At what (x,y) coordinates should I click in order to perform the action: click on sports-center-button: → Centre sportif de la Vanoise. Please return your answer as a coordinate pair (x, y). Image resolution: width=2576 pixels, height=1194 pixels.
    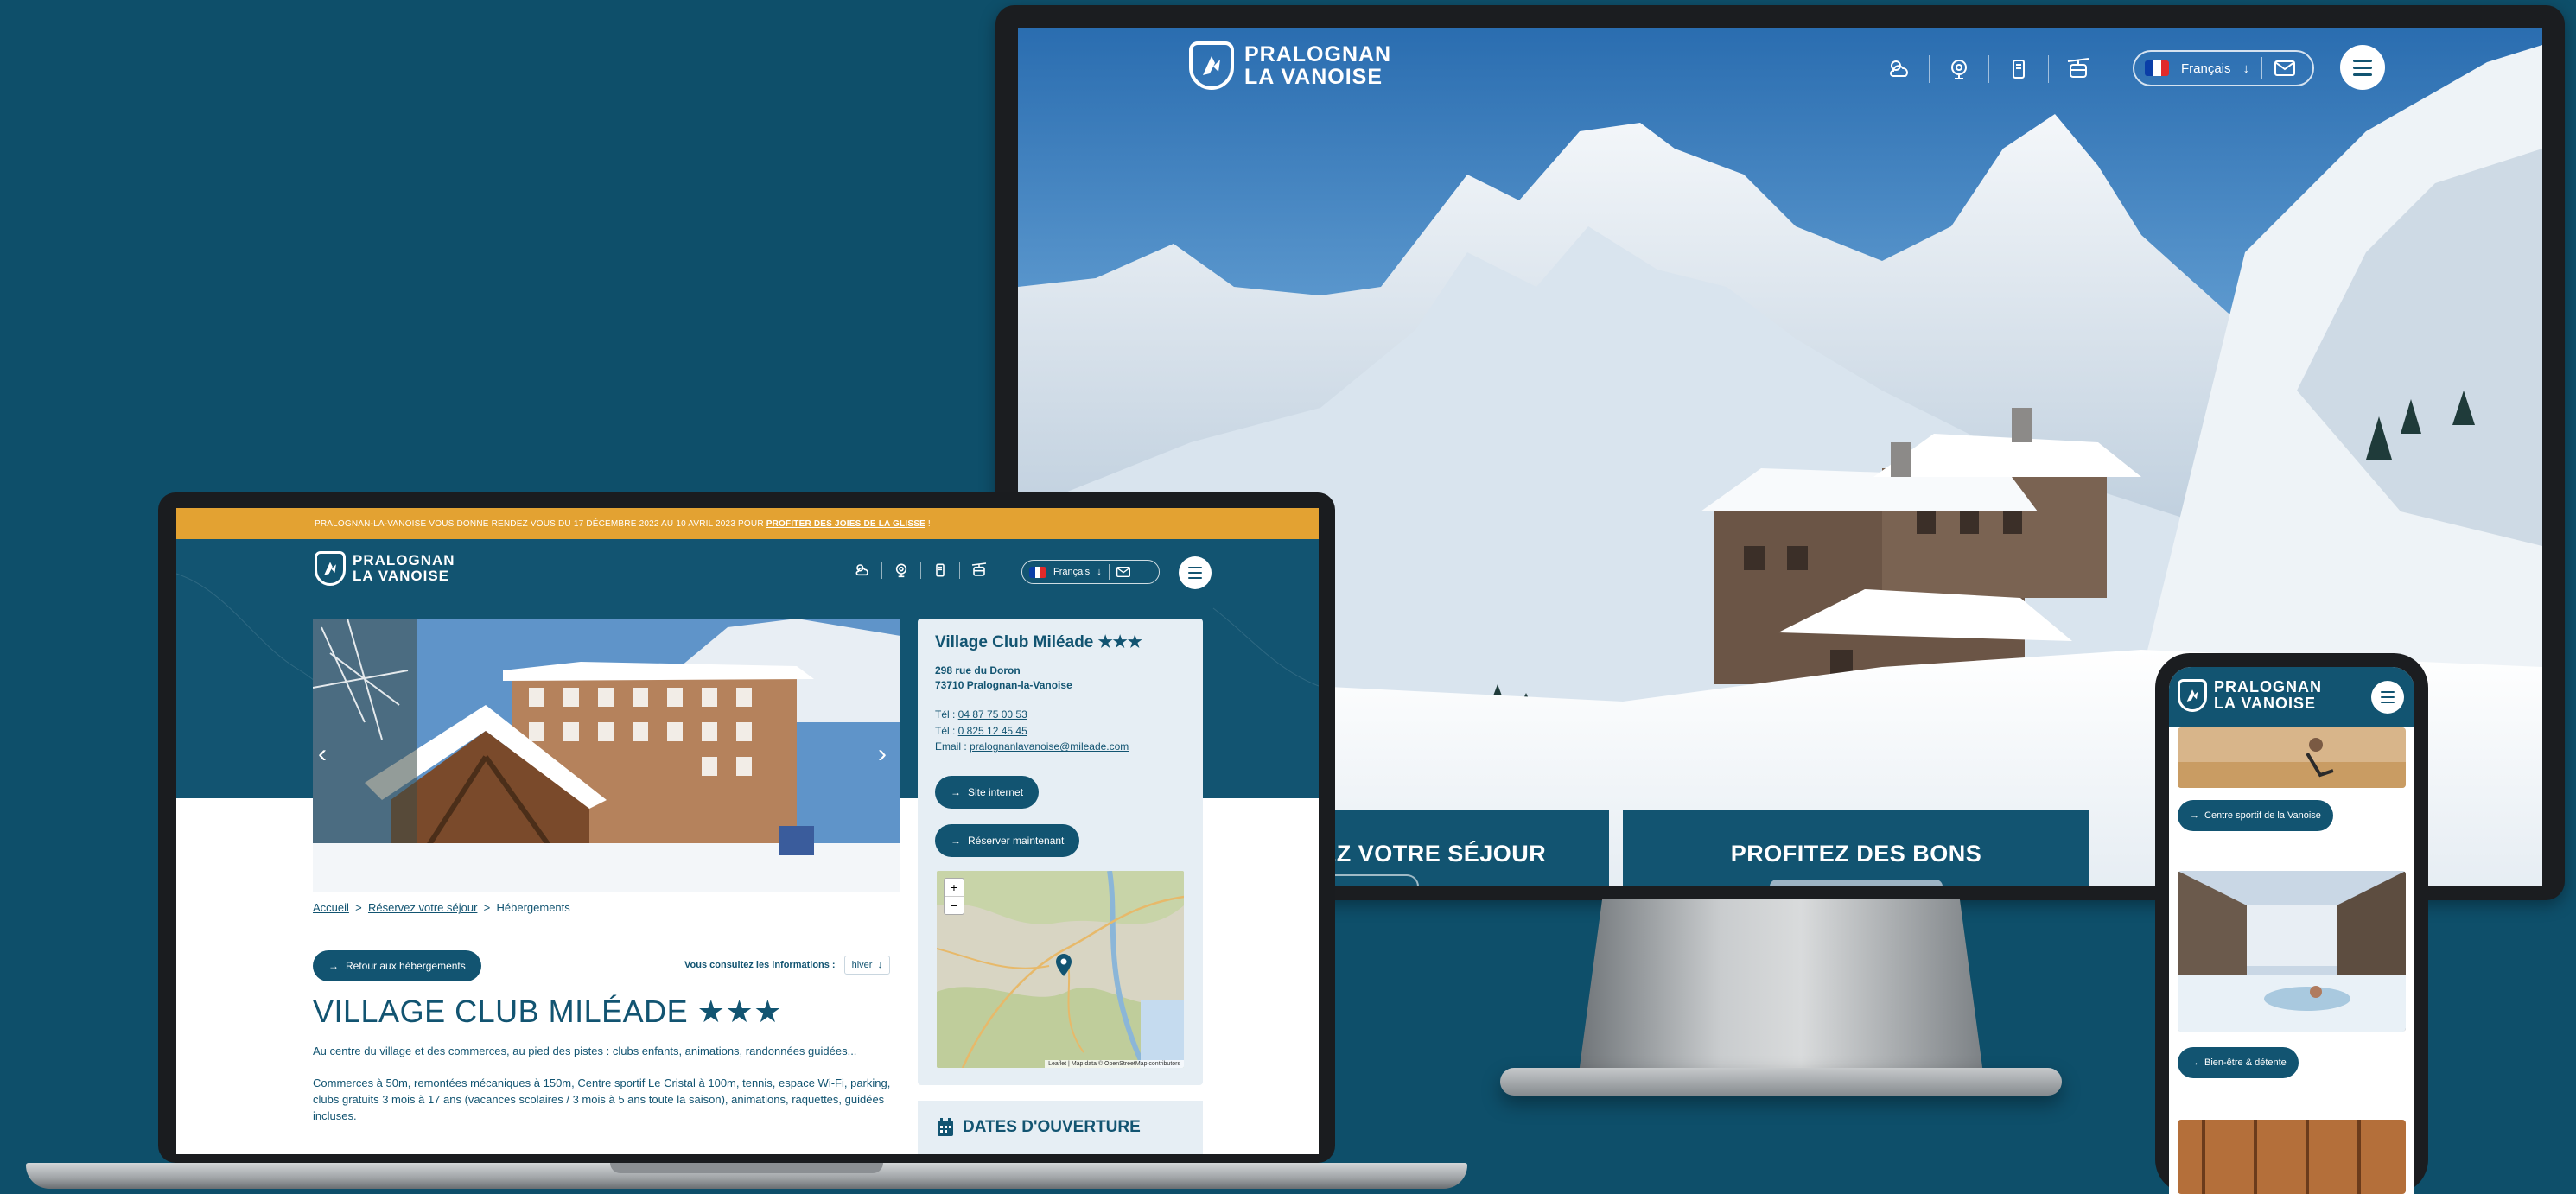
    Looking at the image, I should click on (2256, 815).